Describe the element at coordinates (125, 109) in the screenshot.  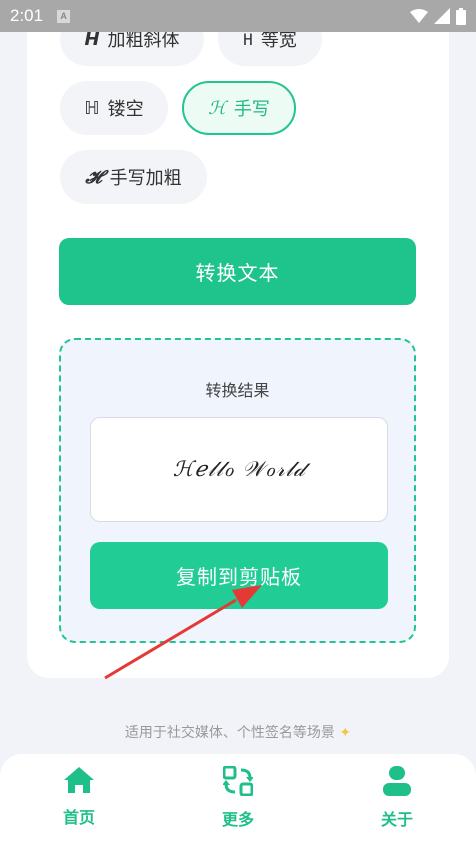
I see `style-chip-label: 镂空` at that location.